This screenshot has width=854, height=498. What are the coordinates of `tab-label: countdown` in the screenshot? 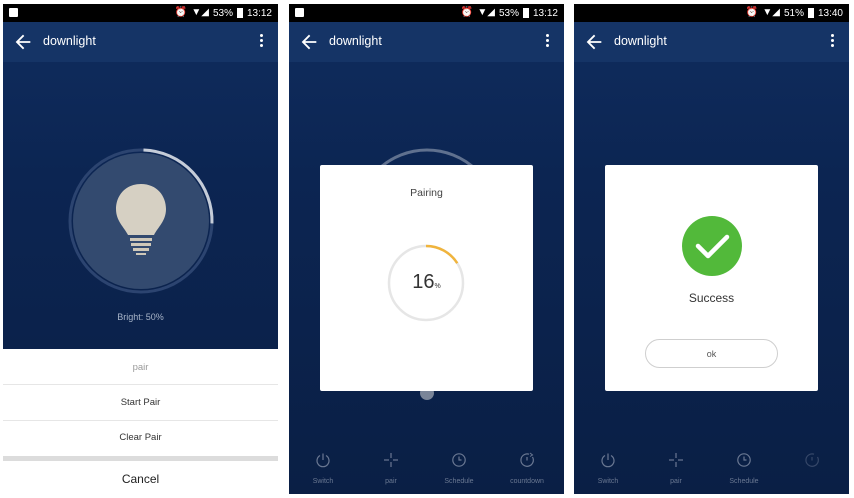 It's located at (527, 481).